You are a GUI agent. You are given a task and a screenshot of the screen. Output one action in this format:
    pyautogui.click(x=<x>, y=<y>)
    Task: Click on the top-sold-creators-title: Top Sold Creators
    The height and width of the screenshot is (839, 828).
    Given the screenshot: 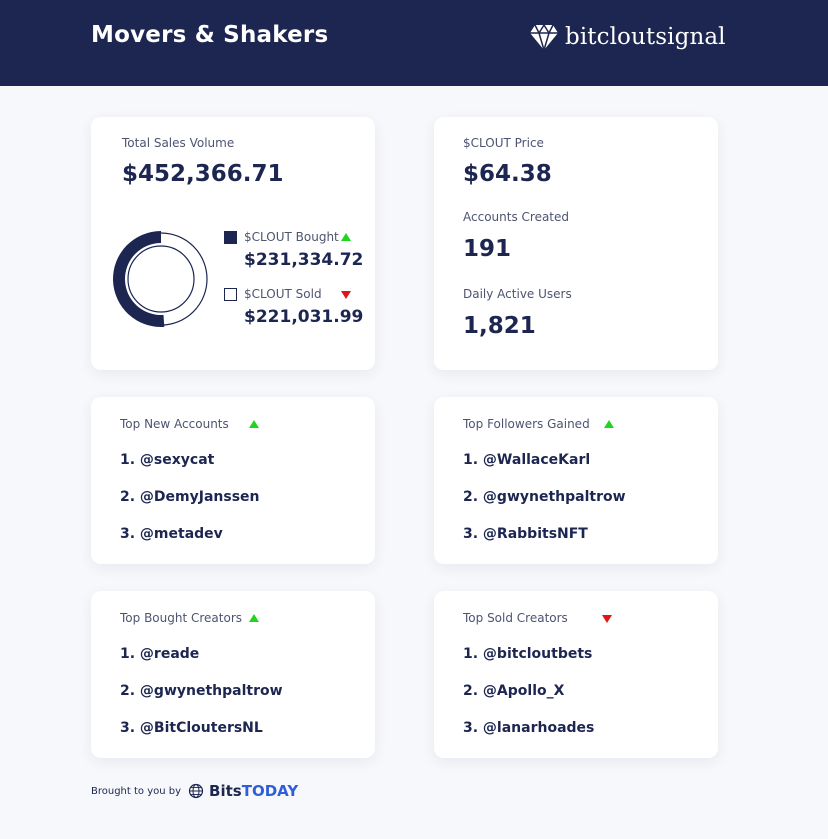 What is the action you would take?
    pyautogui.click(x=515, y=618)
    